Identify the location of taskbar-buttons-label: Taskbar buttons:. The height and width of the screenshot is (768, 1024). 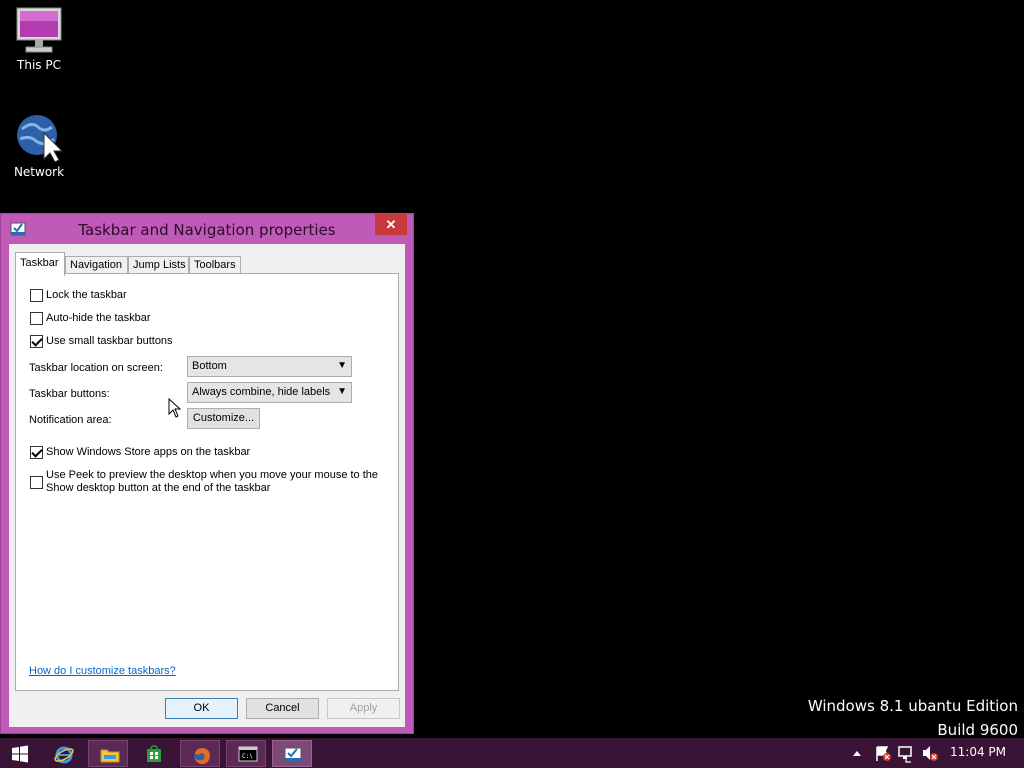
(69, 394).